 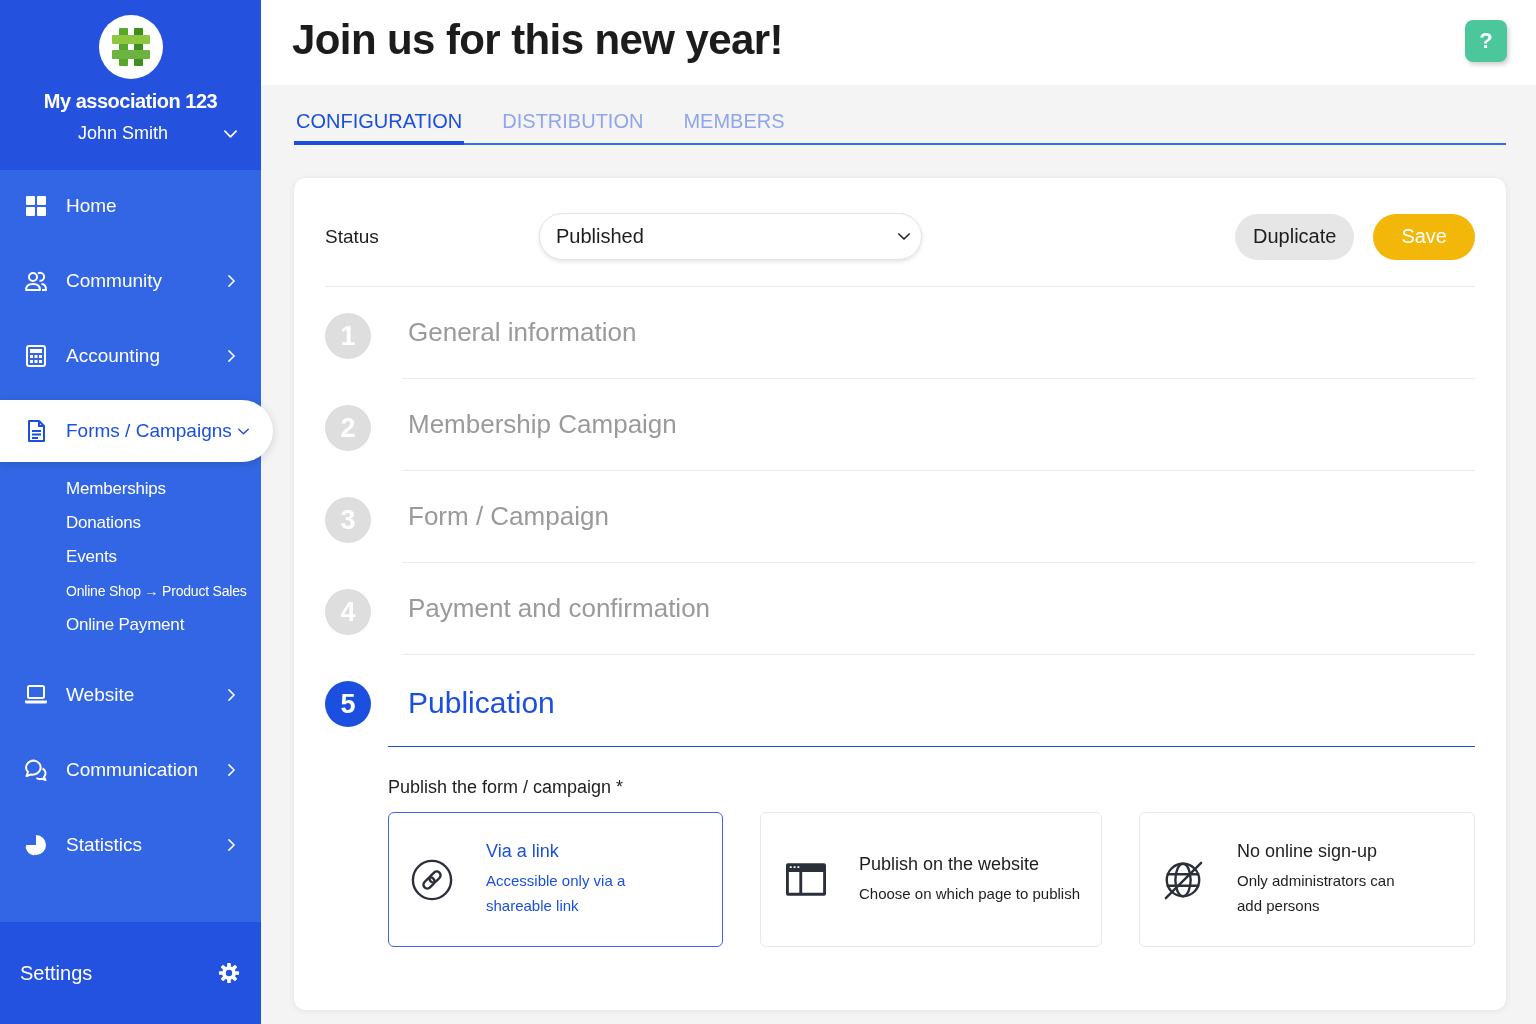 What do you see at coordinates (352, 236) in the screenshot?
I see `status-label: Status` at bounding box center [352, 236].